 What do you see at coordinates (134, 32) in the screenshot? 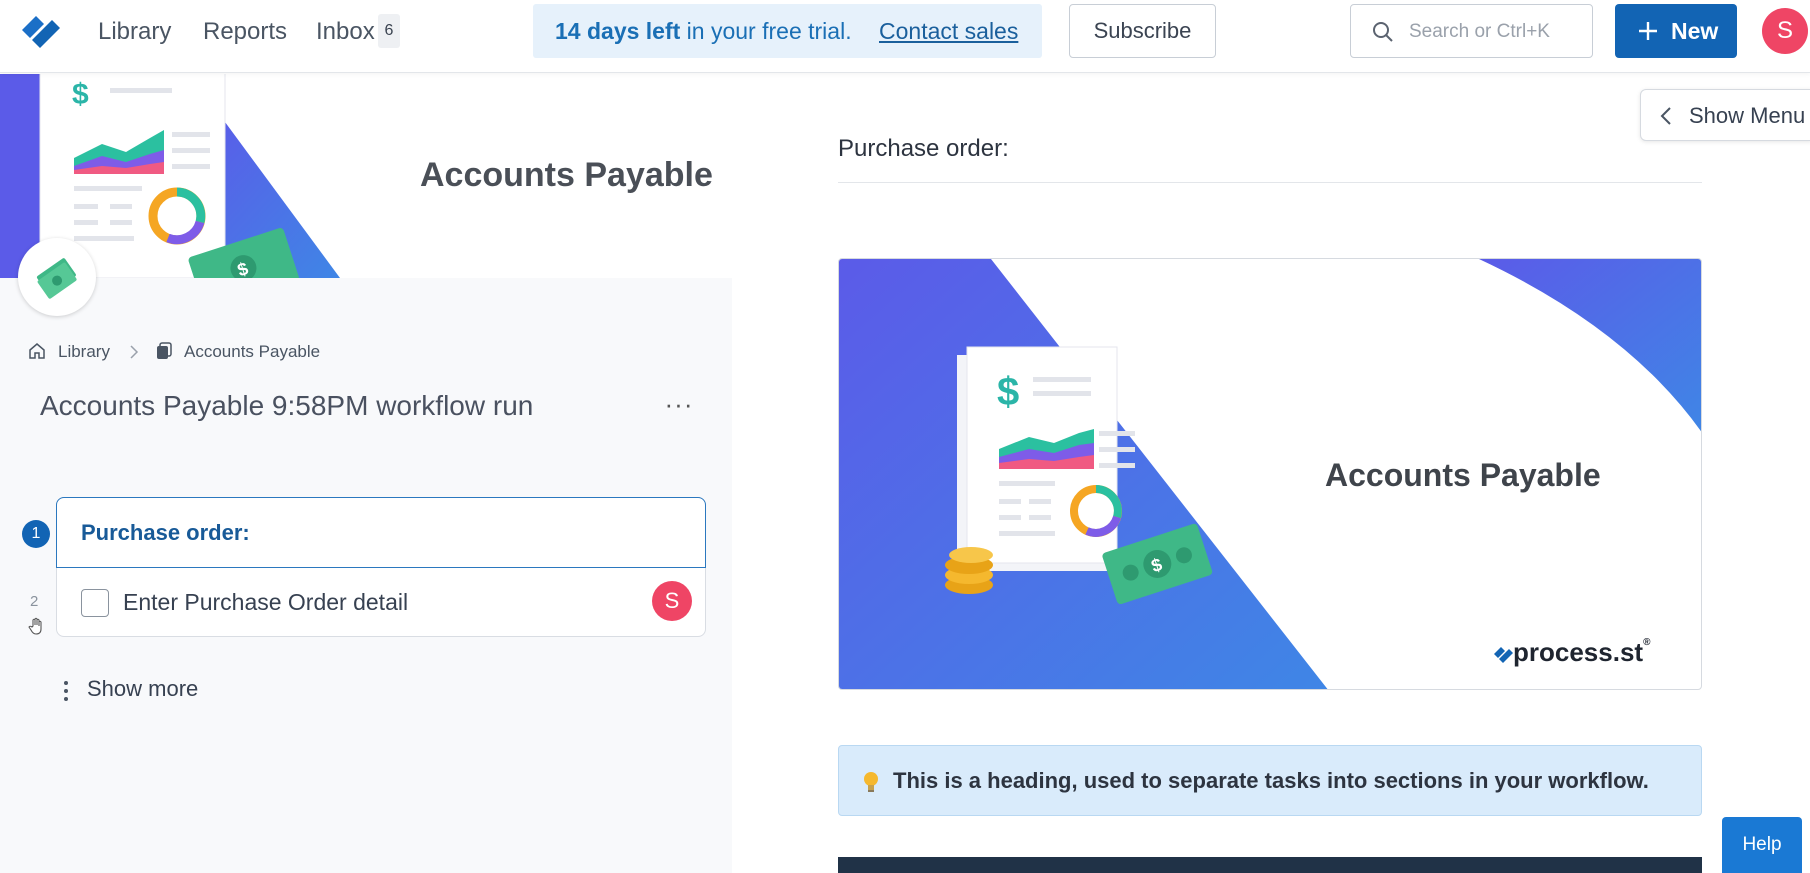
I see `nav-library: Library` at bounding box center [134, 32].